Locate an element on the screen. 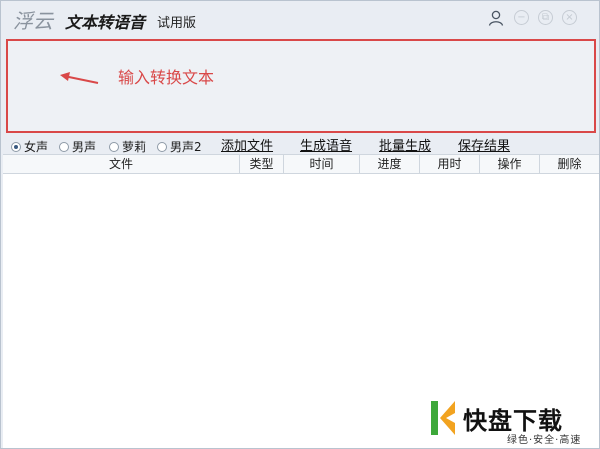  voice-option-label: 男声 is located at coordinates (84, 147).